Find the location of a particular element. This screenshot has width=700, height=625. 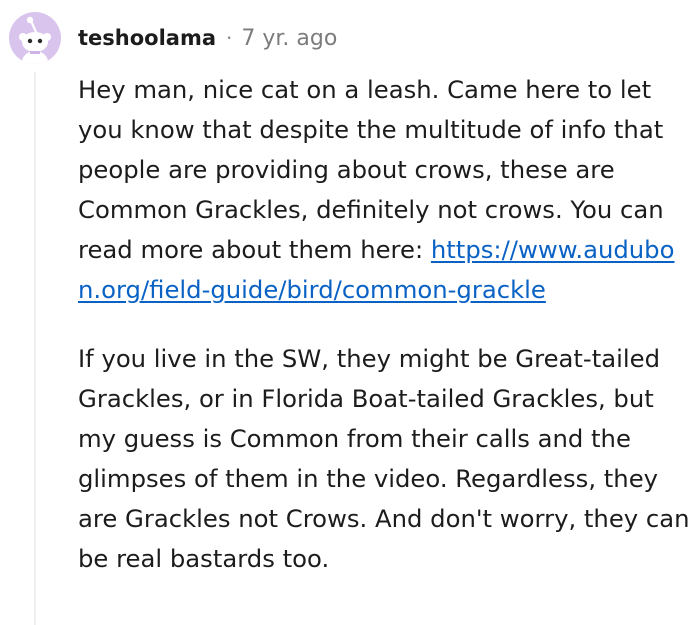

snoo-avatar-icon is located at coordinates (35, 40).